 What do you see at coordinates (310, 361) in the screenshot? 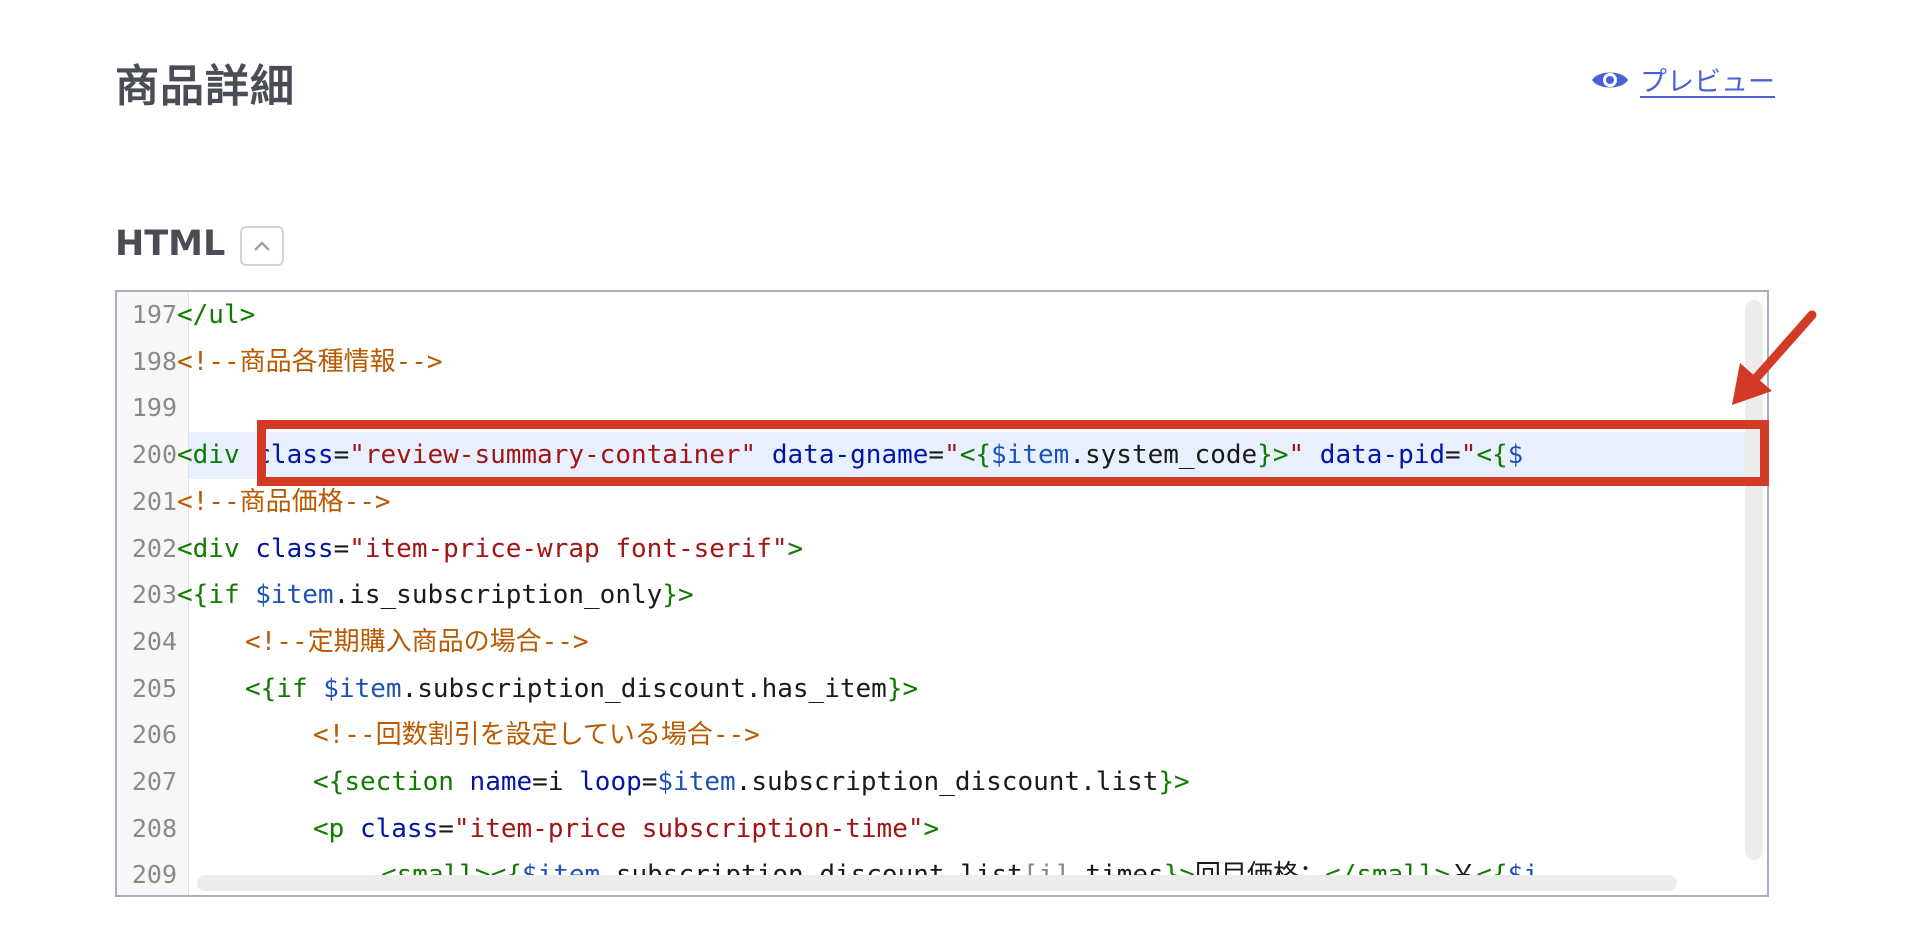
I see `code-text: <!--商品各種情報-->` at bounding box center [310, 361].